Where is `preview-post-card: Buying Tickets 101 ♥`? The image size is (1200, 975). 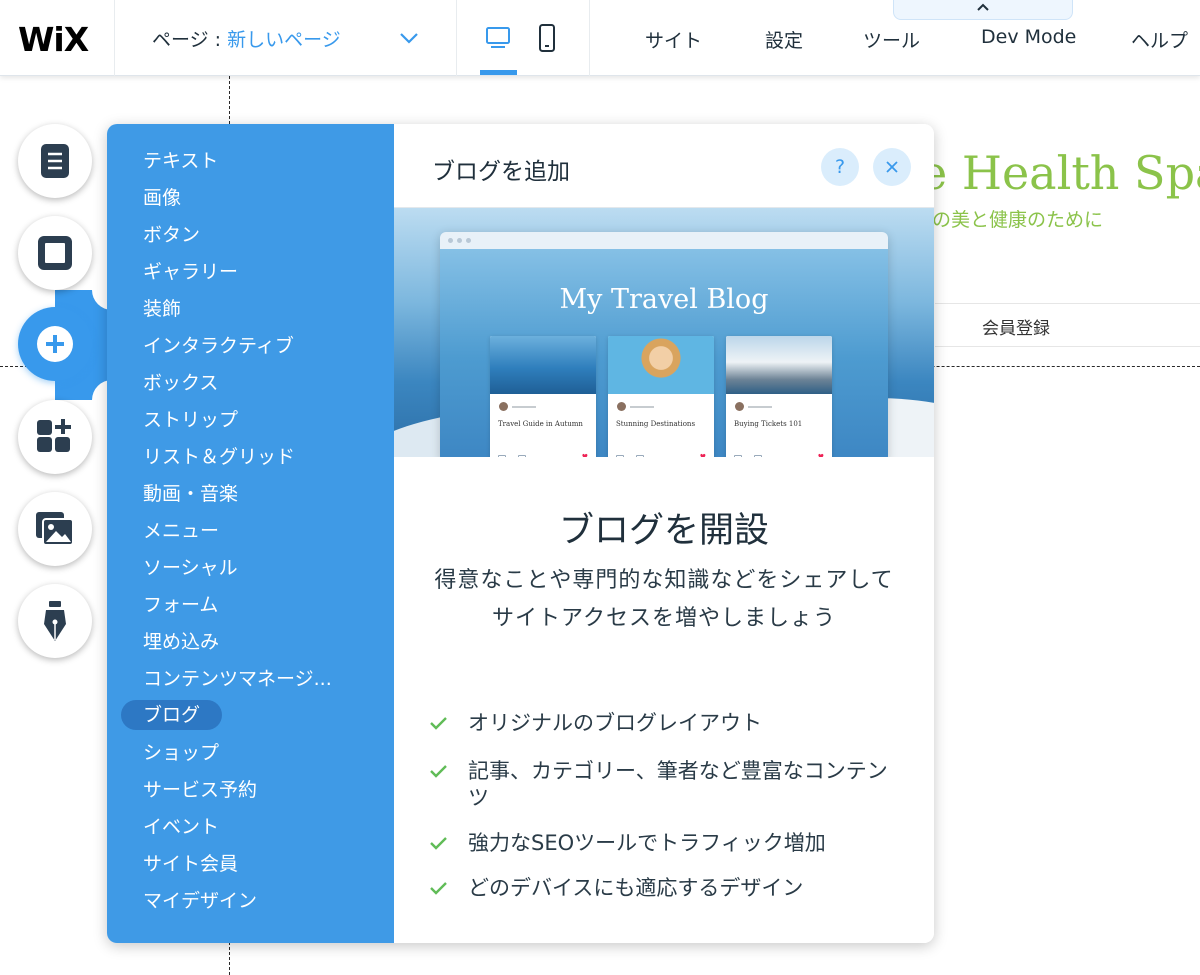
preview-post-card: Buying Tickets 101 ♥ is located at coordinates (779, 396).